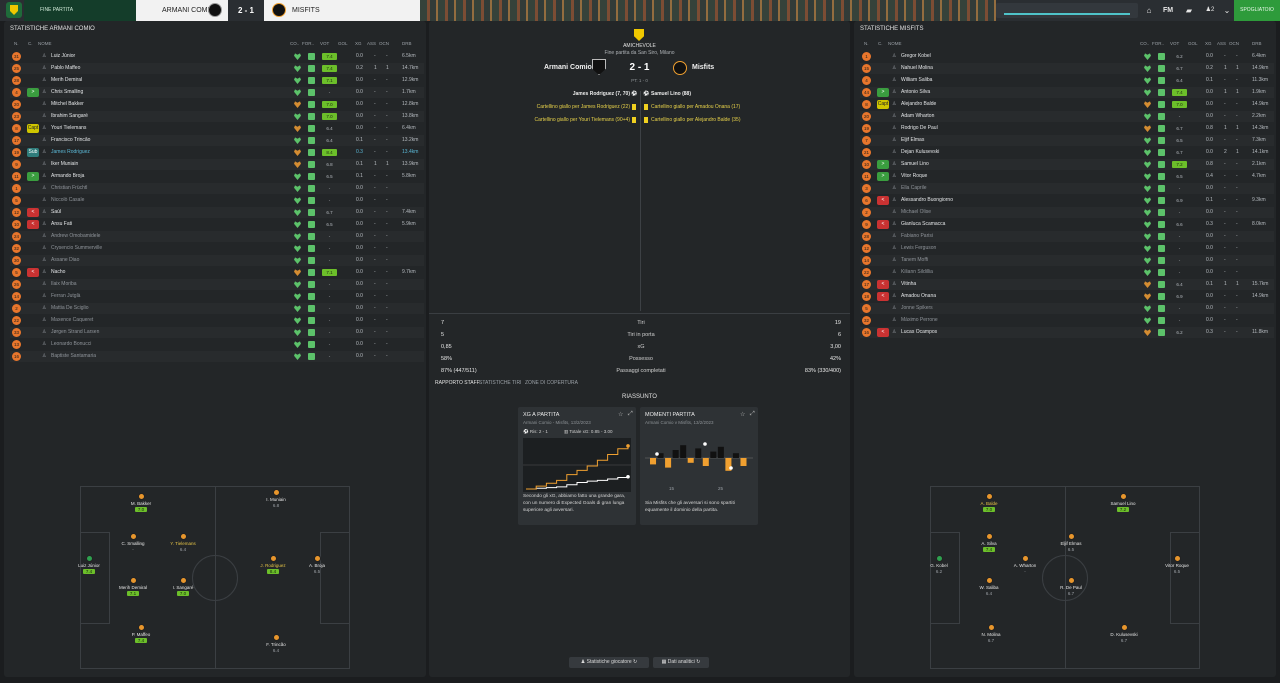 The image size is (1280, 683). Describe the element at coordinates (217, 176) in the screenshot. I see `player-row: 11 > ♙ Armando Broja 6.5 0.1 - - 5.8km` at that location.